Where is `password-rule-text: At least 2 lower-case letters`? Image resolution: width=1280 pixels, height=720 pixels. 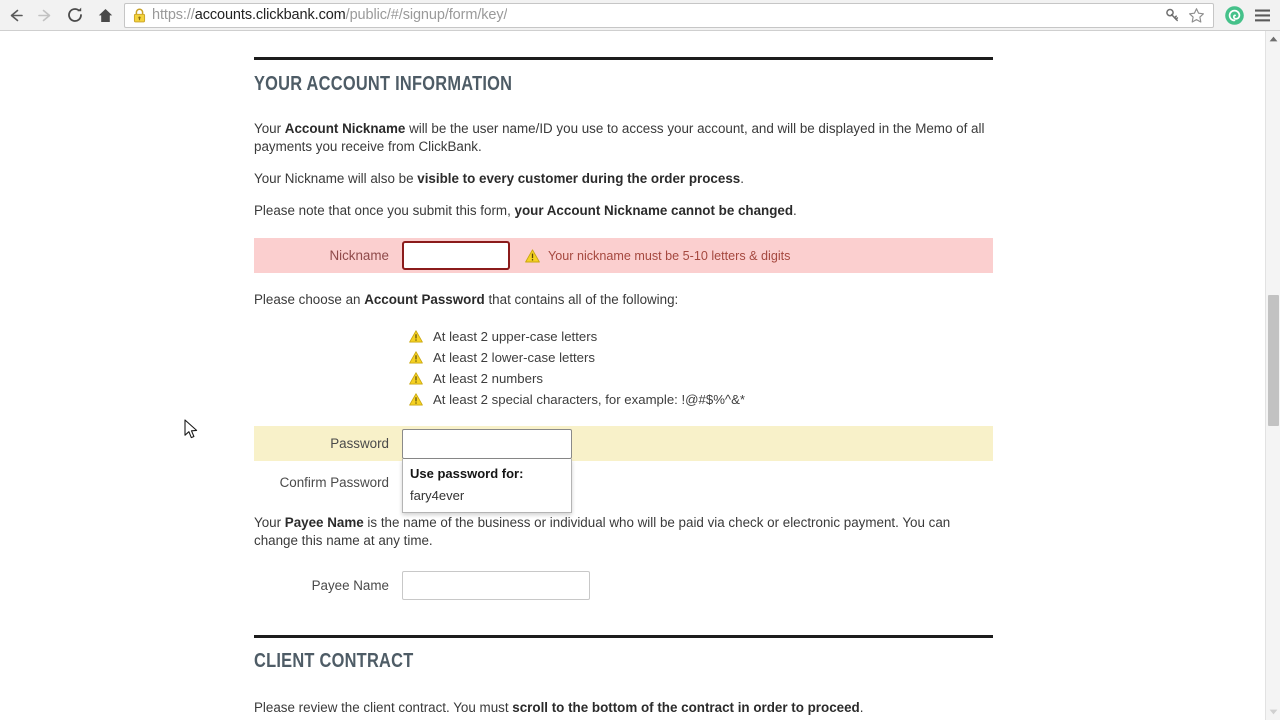 password-rule-text: At least 2 lower-case letters is located at coordinates (514, 357).